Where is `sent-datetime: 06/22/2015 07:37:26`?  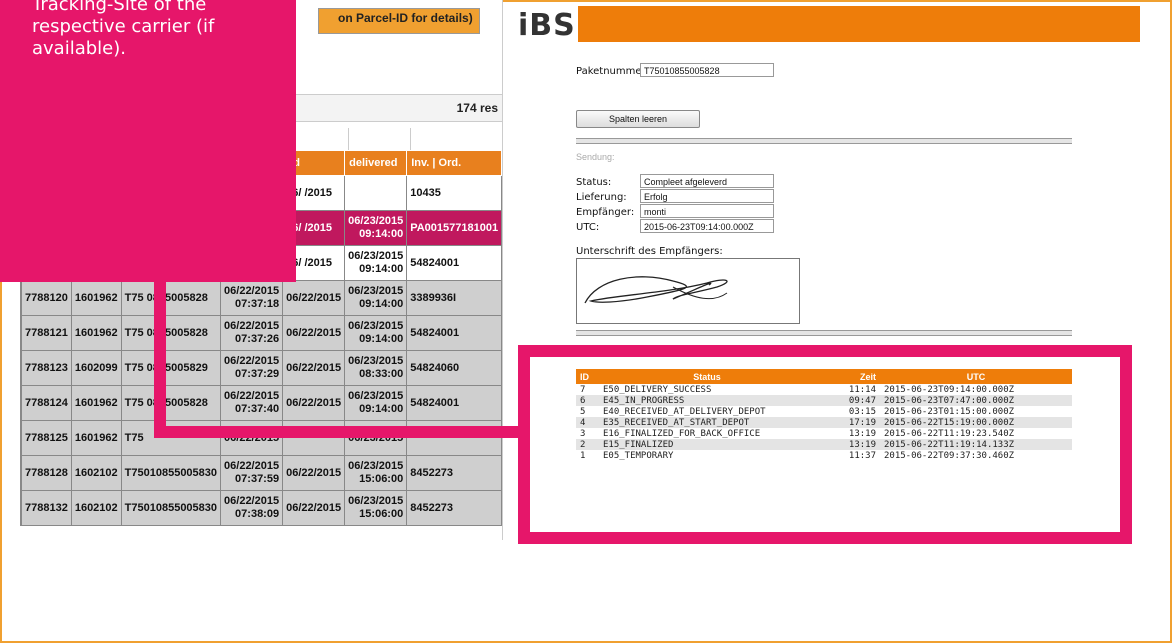 sent-datetime: 06/22/2015 07:37:26 is located at coordinates (252, 333).